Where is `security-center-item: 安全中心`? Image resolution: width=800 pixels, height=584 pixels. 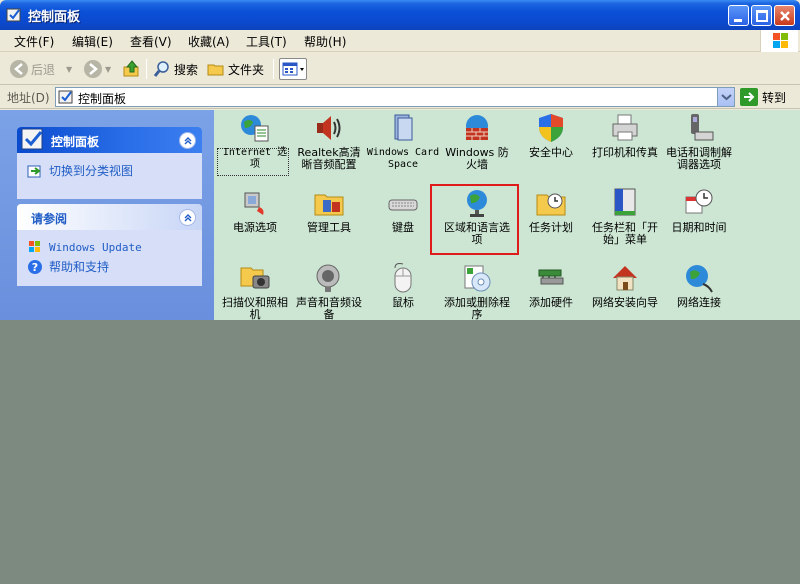 security-center-item: 安全中心 is located at coordinates (551, 135).